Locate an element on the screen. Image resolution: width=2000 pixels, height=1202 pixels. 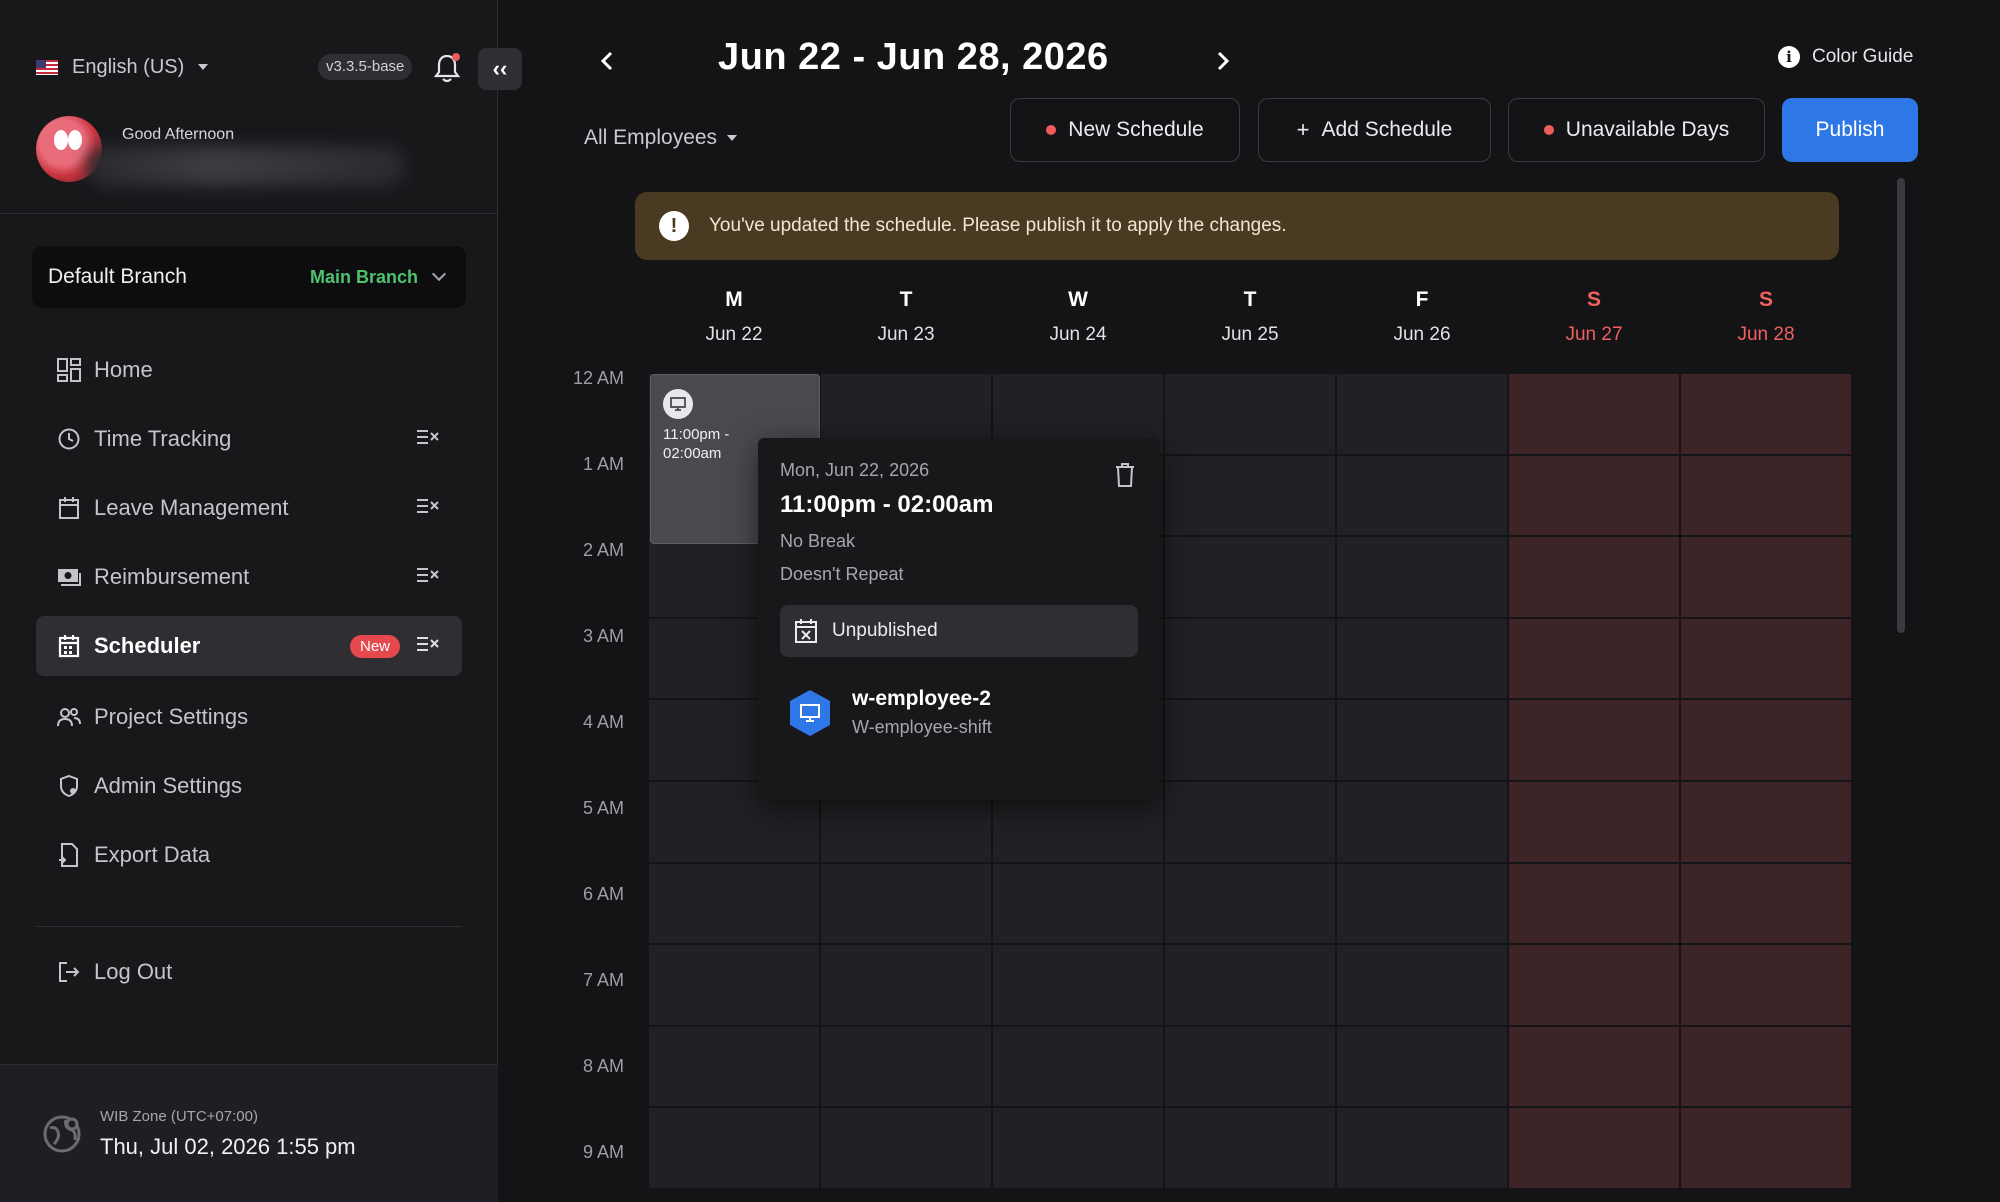
hour-label: 12 AM is located at coordinates (598, 378).